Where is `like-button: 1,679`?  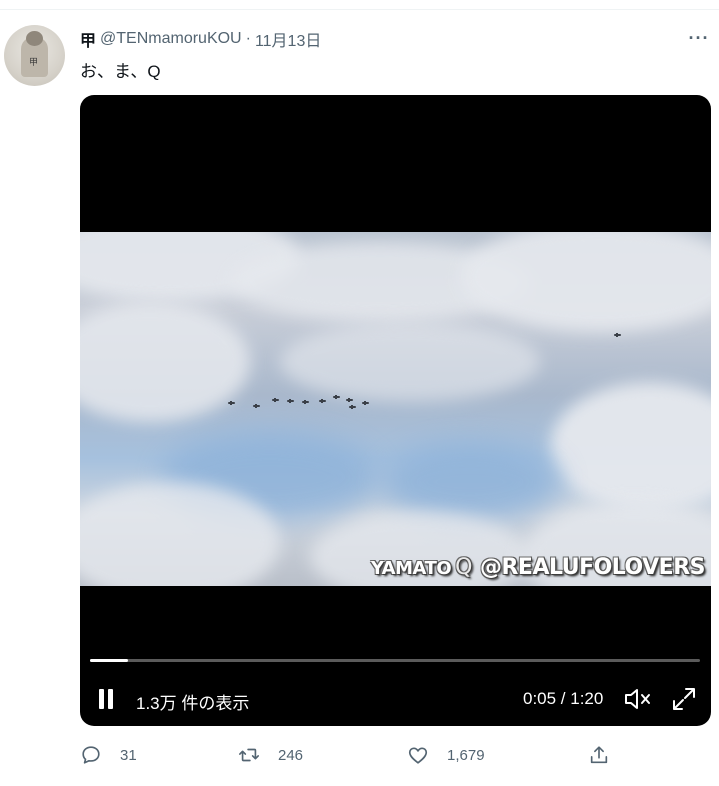
like-button: 1,679 is located at coordinates (446, 755).